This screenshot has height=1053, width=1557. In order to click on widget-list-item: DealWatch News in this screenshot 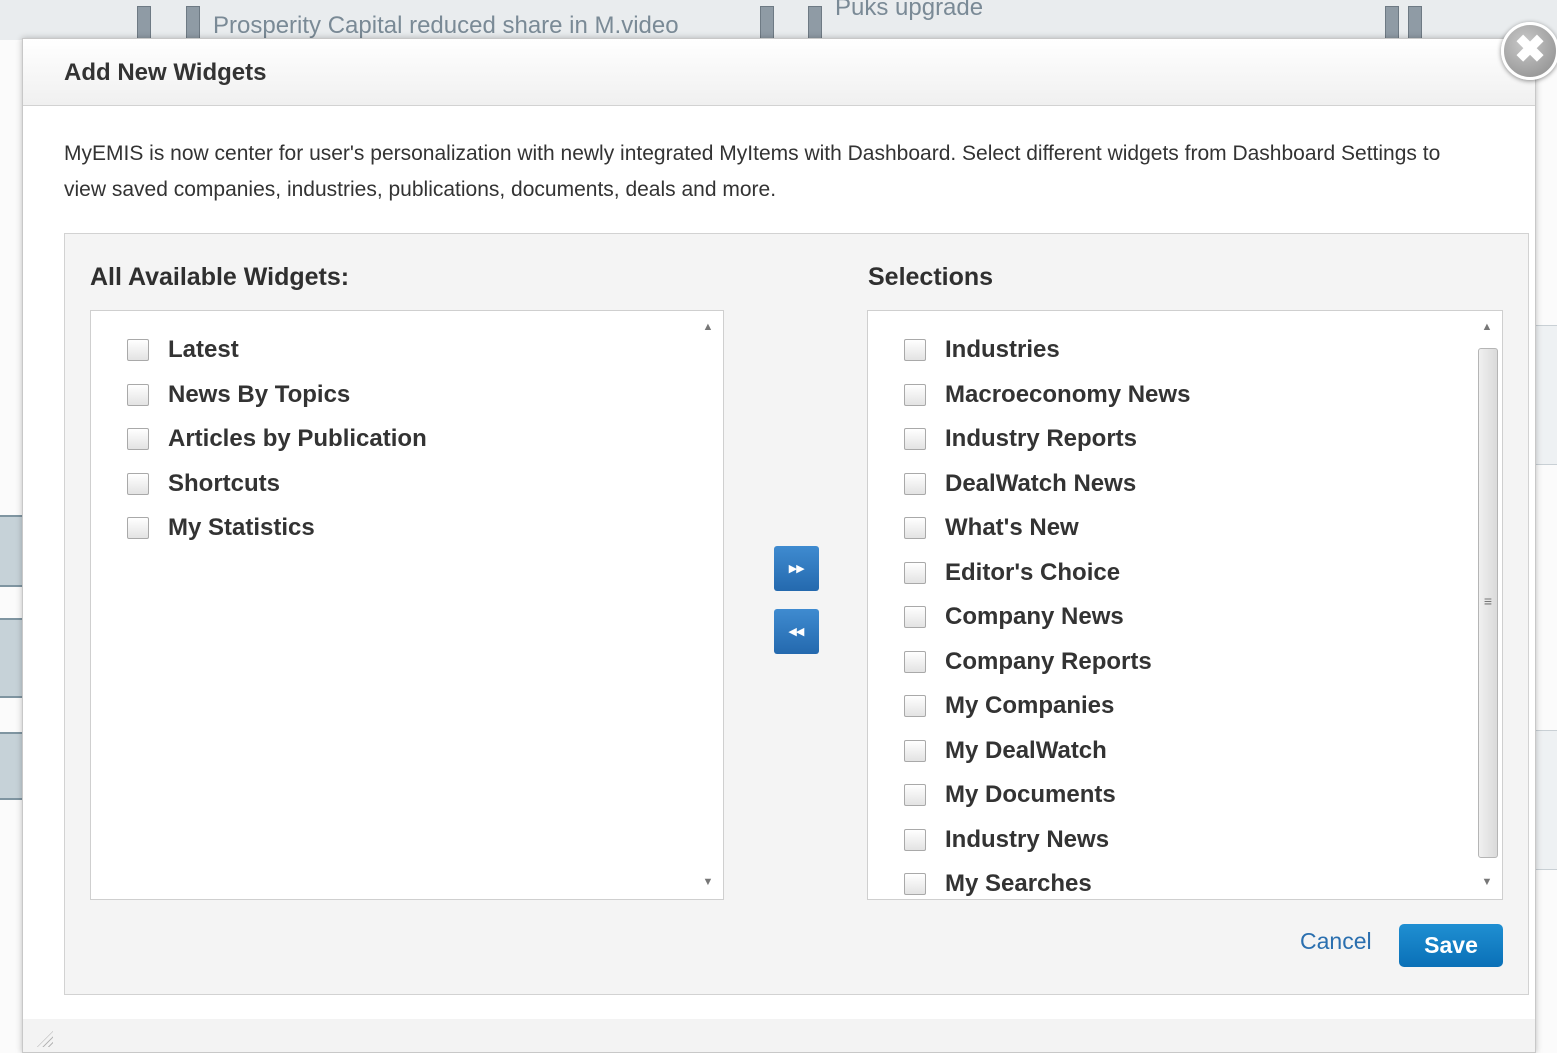, I will do `click(1047, 484)`.